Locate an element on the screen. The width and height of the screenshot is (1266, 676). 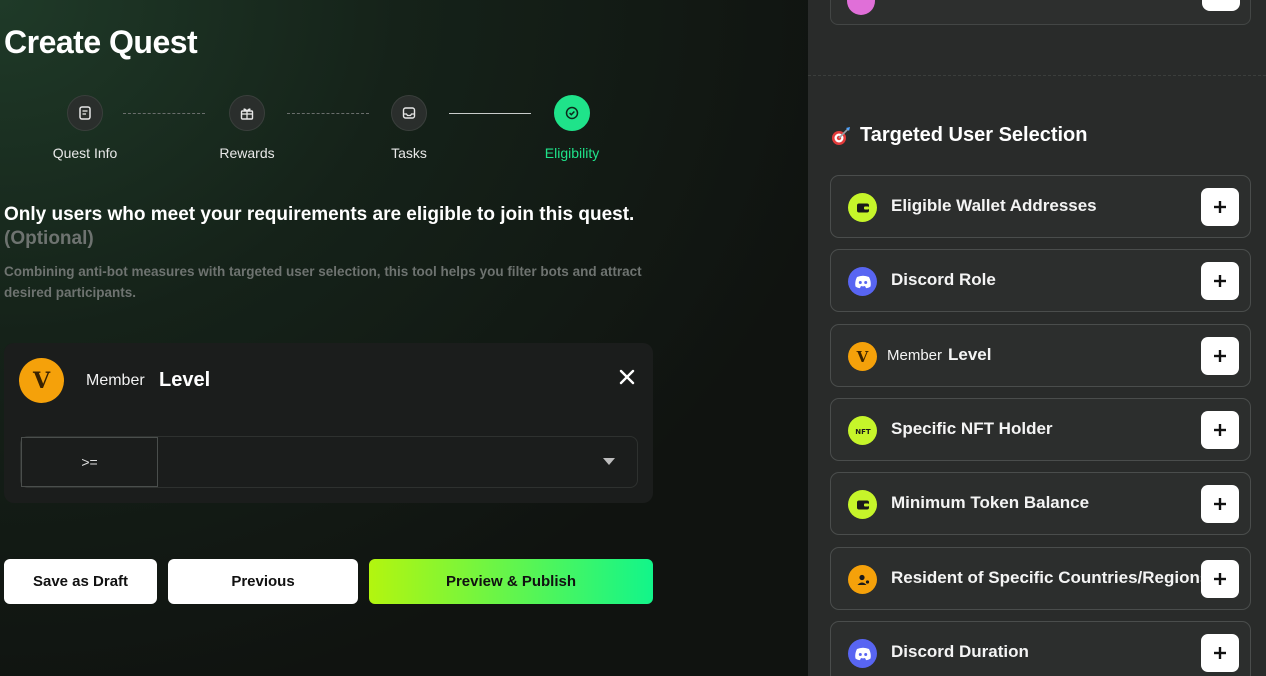
close-icon is located at coordinates (627, 377).